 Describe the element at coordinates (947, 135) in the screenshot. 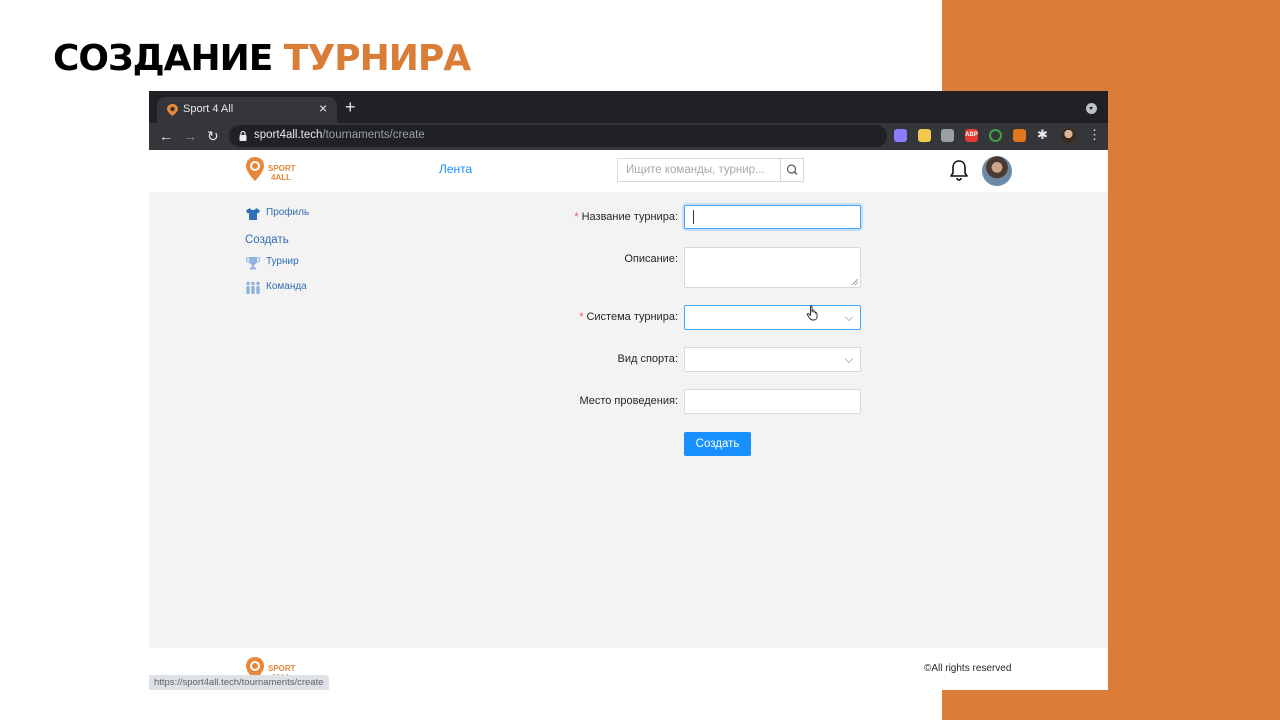

I see `ext-box-icon` at that location.